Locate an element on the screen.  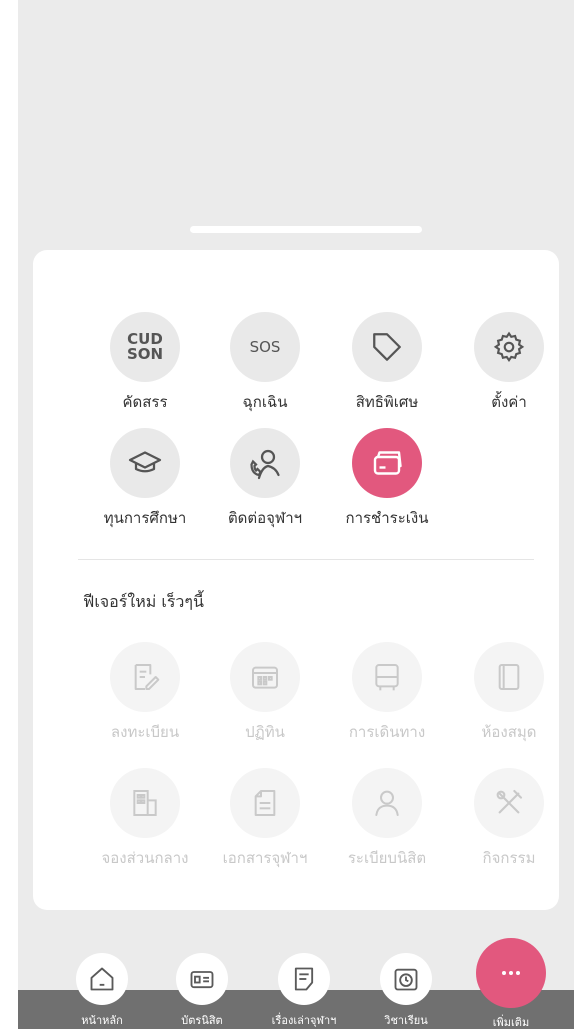
document-icon is located at coordinates (265, 803).